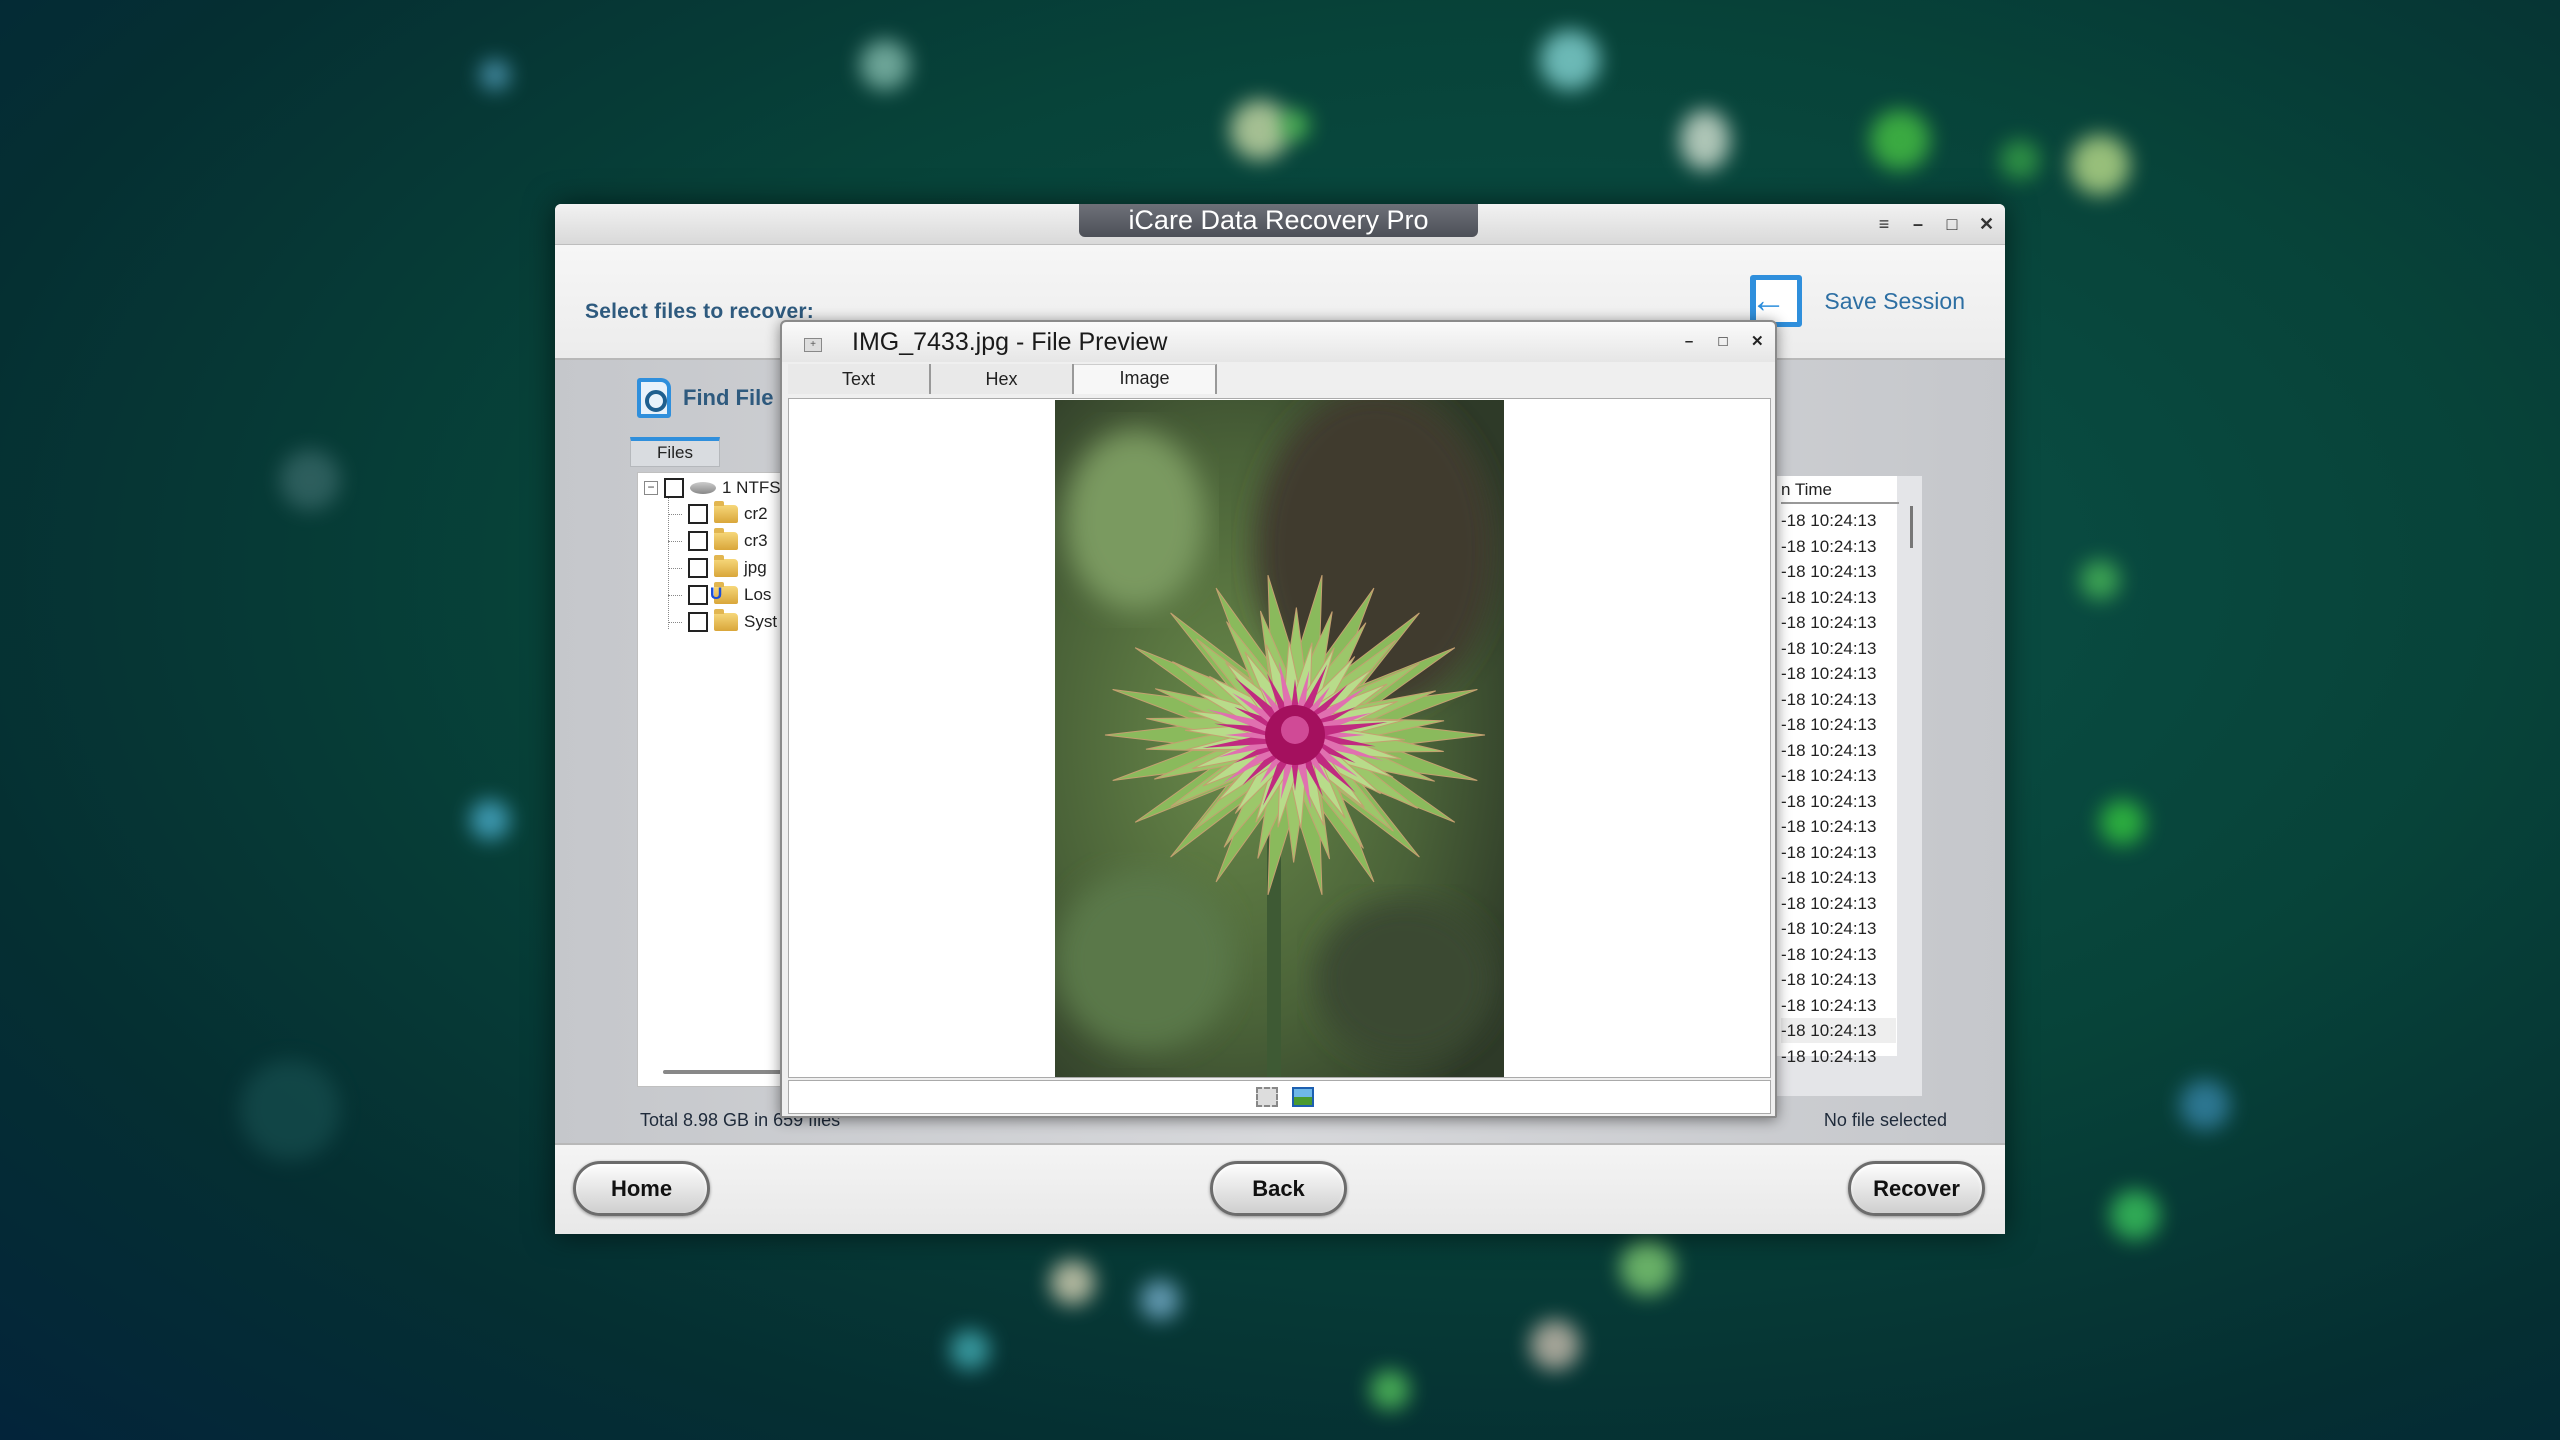  What do you see at coordinates (1278, 220) in the screenshot?
I see `app-title: iCare Data Recovery Pro` at bounding box center [1278, 220].